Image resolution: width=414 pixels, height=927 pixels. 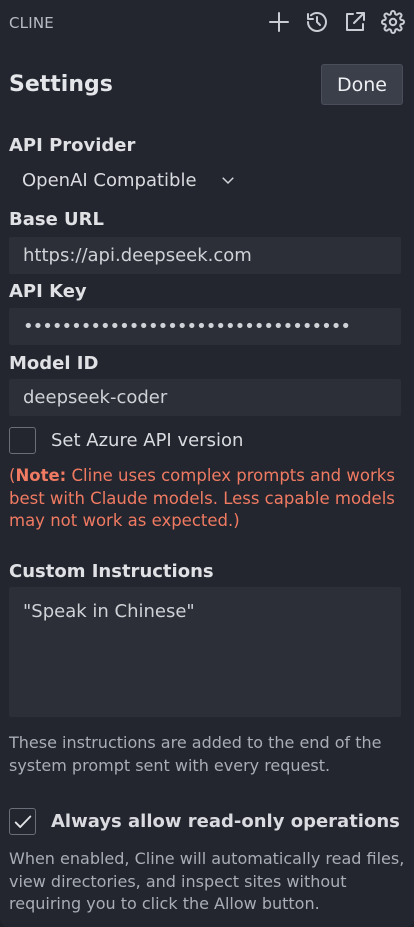 What do you see at coordinates (355, 22) in the screenshot?
I see `external-link-icon` at bounding box center [355, 22].